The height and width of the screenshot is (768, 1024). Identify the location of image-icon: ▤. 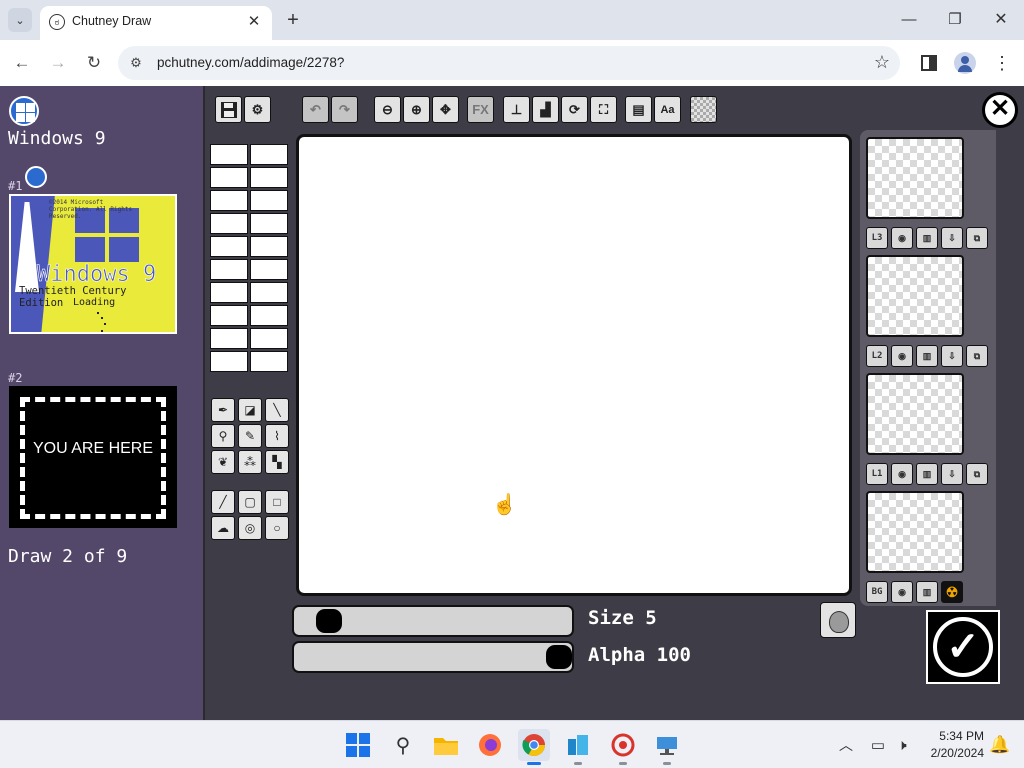
(638, 109).